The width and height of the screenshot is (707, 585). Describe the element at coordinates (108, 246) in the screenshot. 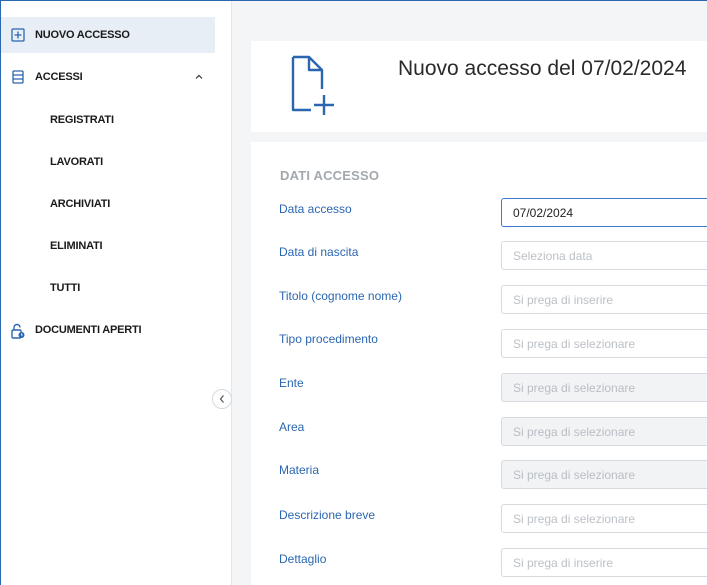

I see `sidebar-item-eliminati: ELIMINATI` at that location.